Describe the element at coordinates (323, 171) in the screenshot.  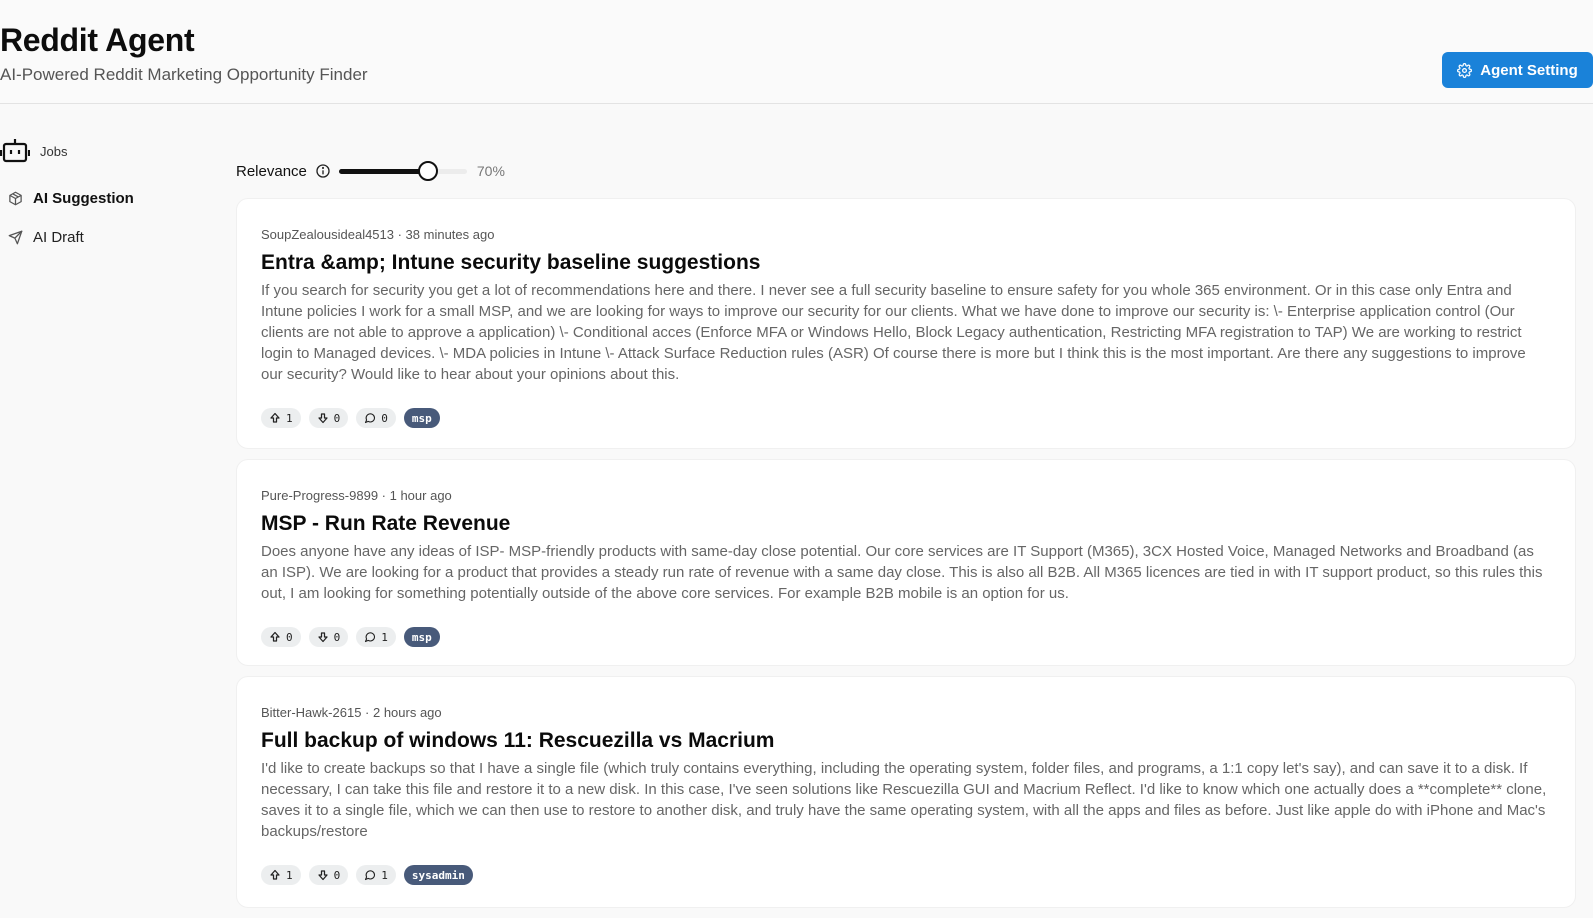
I see `info-icon` at that location.